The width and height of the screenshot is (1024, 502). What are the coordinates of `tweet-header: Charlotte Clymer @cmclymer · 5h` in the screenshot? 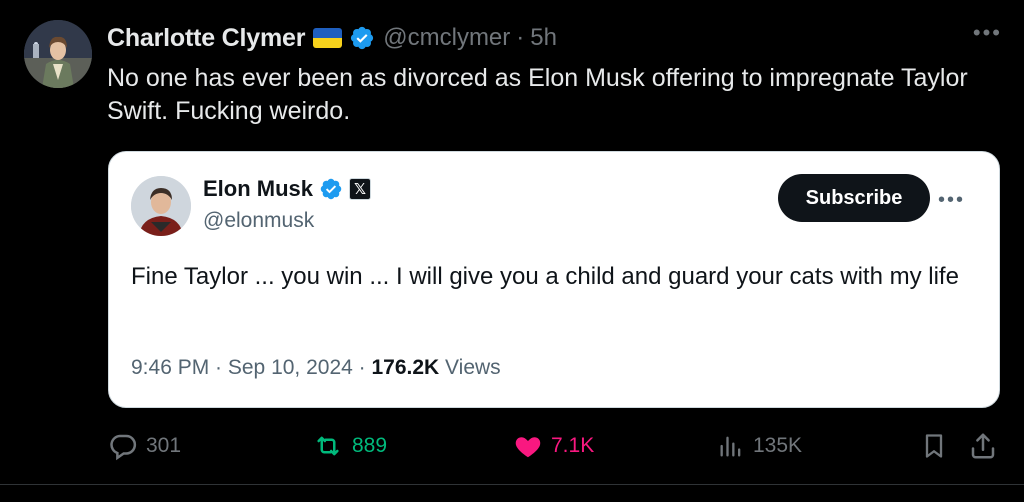 It's located at (332, 38).